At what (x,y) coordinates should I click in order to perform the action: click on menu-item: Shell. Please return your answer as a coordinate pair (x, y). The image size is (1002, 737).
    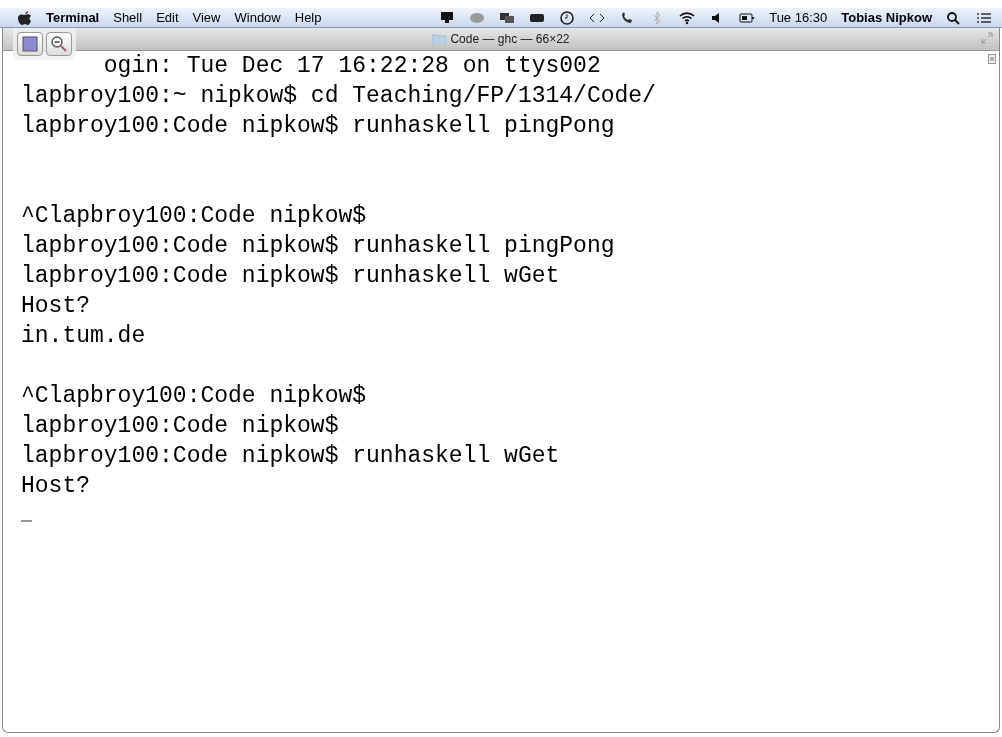
    Looking at the image, I should click on (128, 17).